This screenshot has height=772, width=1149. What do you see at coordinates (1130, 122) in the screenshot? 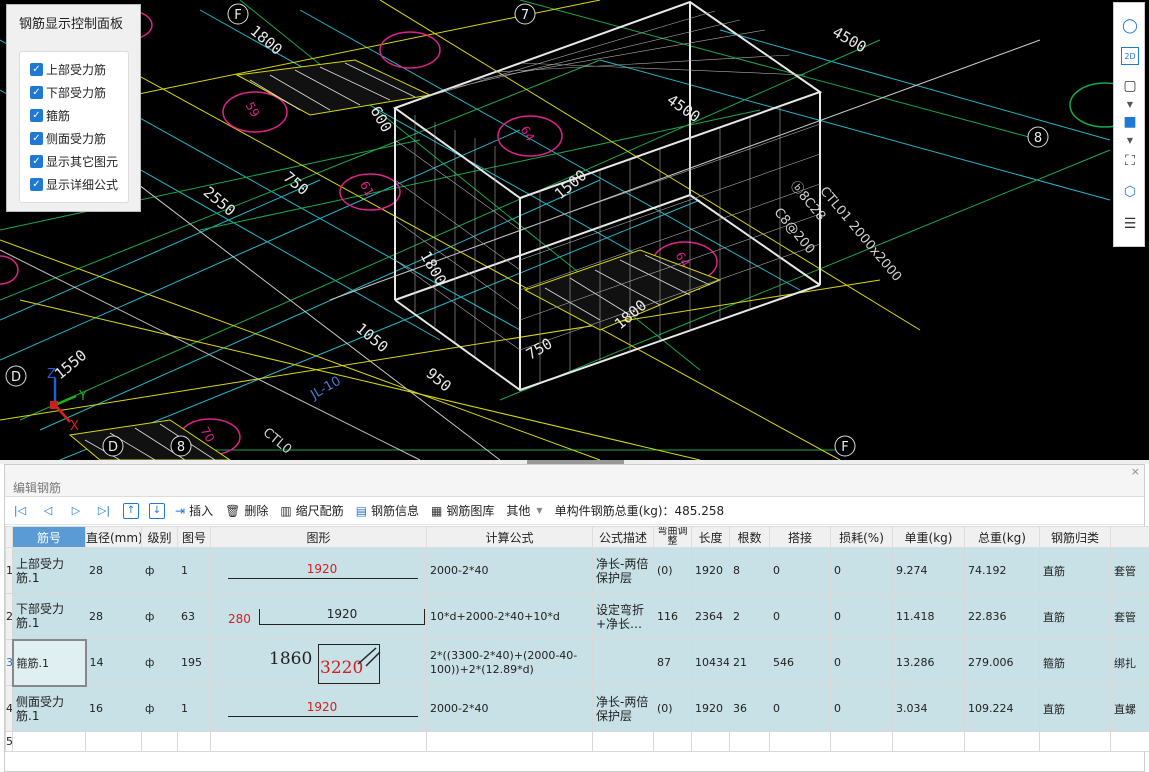
I see `solid-cube-icon: ■` at bounding box center [1130, 122].